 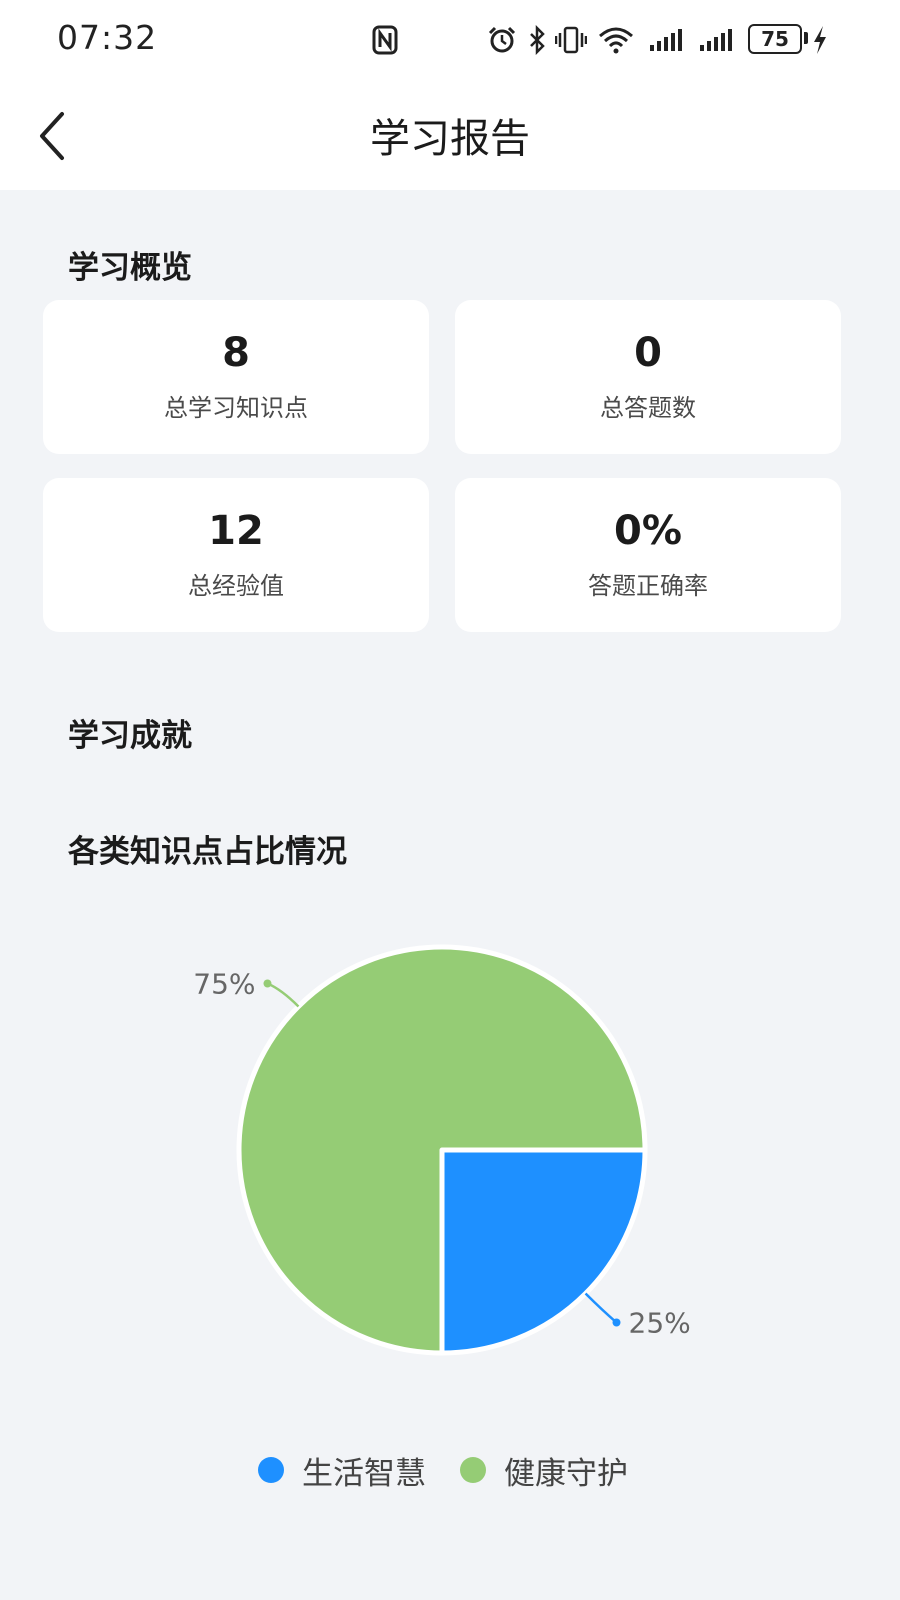 I want to click on stat-label: 总学习知识点, so click(x=236, y=408).